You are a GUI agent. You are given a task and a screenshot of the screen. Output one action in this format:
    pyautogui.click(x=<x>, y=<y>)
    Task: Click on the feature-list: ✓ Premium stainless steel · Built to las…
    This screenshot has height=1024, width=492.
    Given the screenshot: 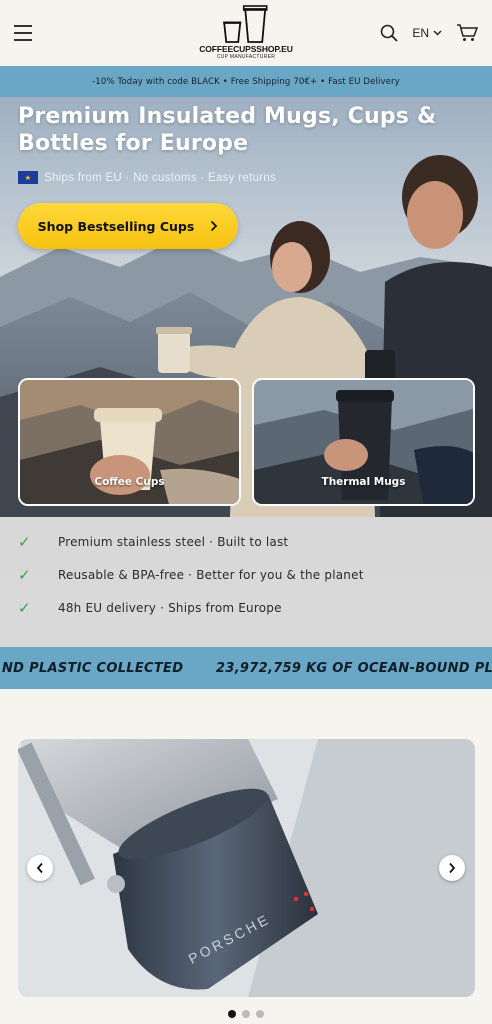 What is the action you would take?
    pyautogui.click(x=191, y=574)
    